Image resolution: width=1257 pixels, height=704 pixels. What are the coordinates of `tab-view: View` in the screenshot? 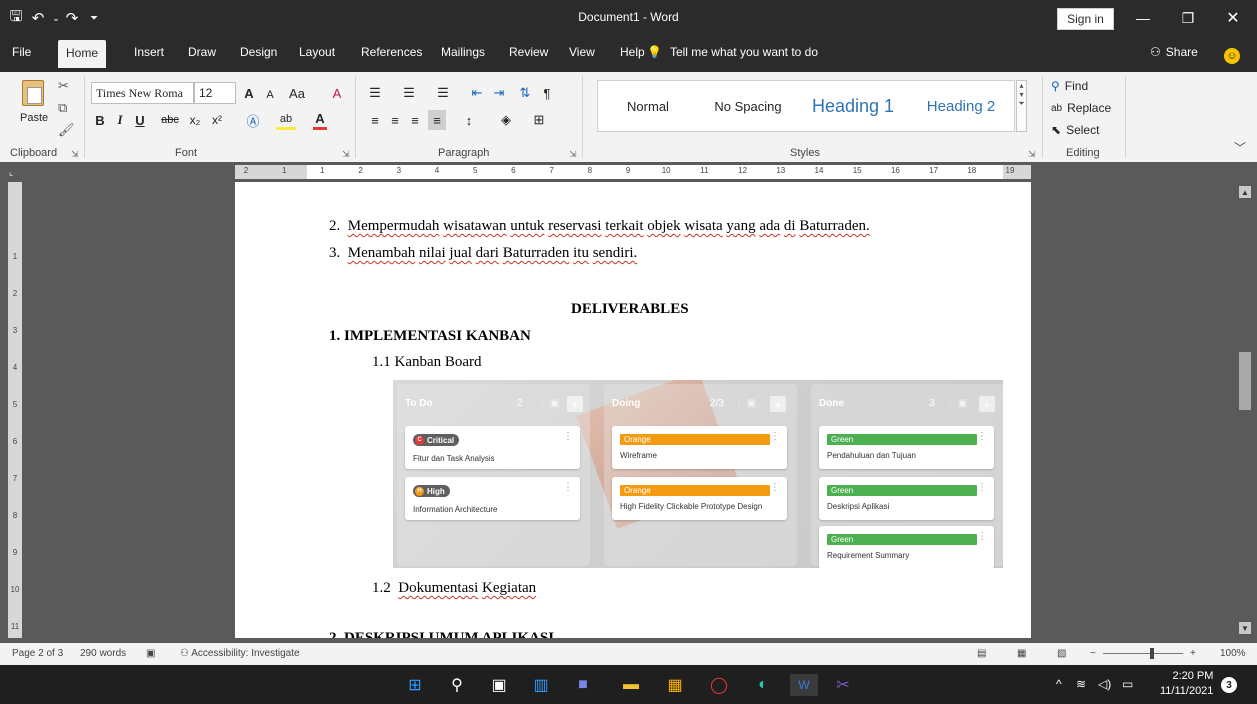 It's located at (582, 52).